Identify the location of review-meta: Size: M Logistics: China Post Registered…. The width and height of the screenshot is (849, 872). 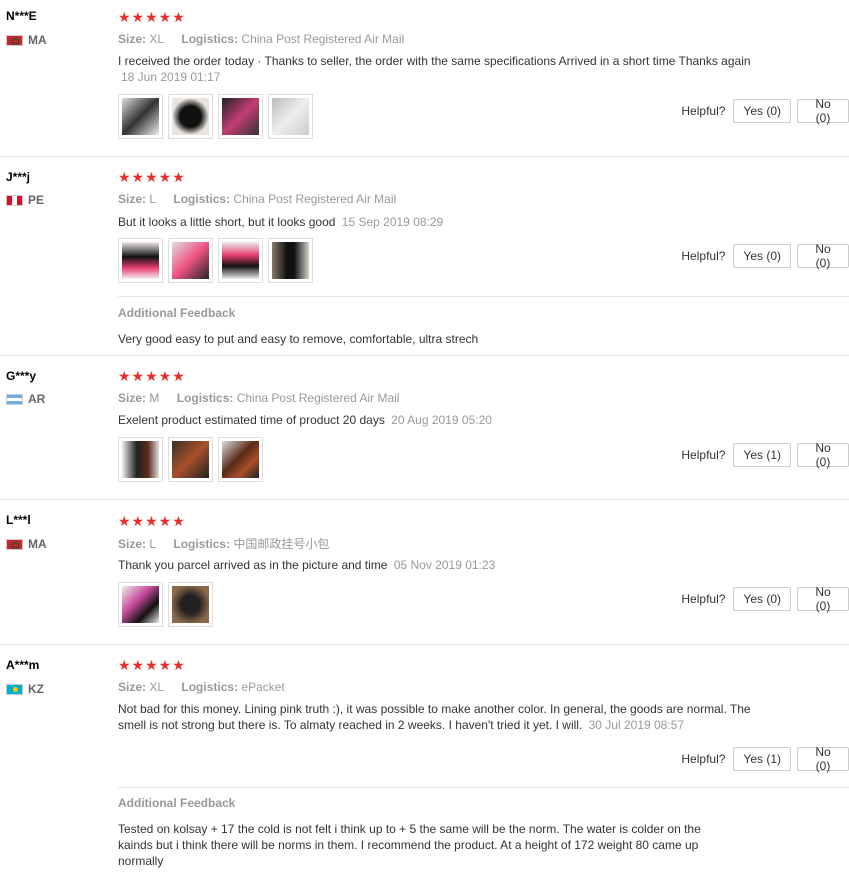
(265, 398).